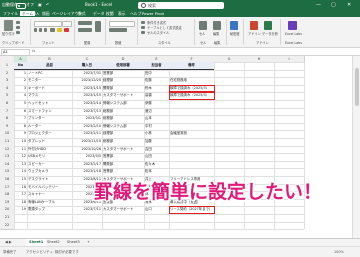 This screenshot has width=360, height=257. I want to click on cut-icon, so click(18, 22).